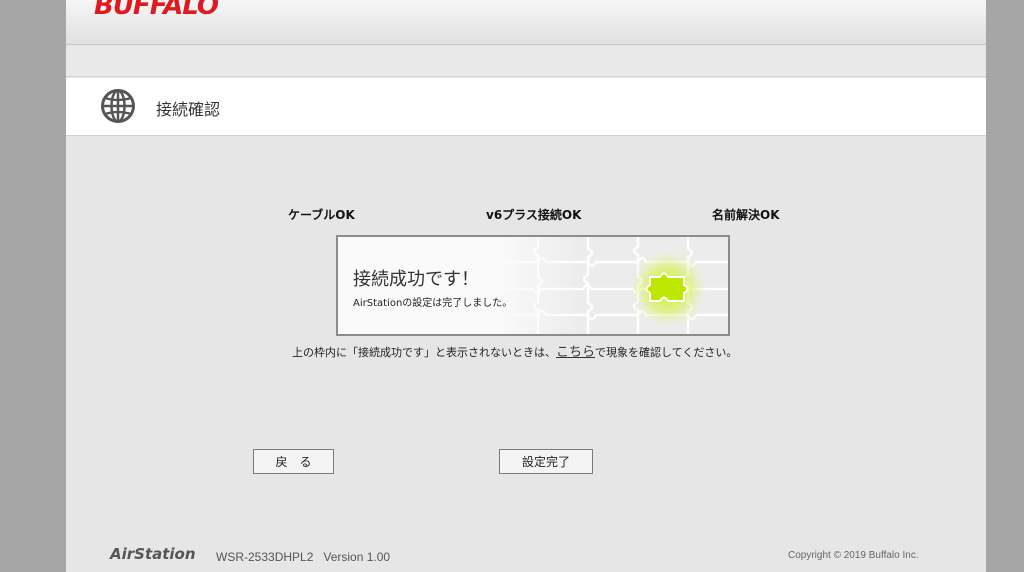  I want to click on v6plus-status: v6プラス接続OK, so click(534, 215).